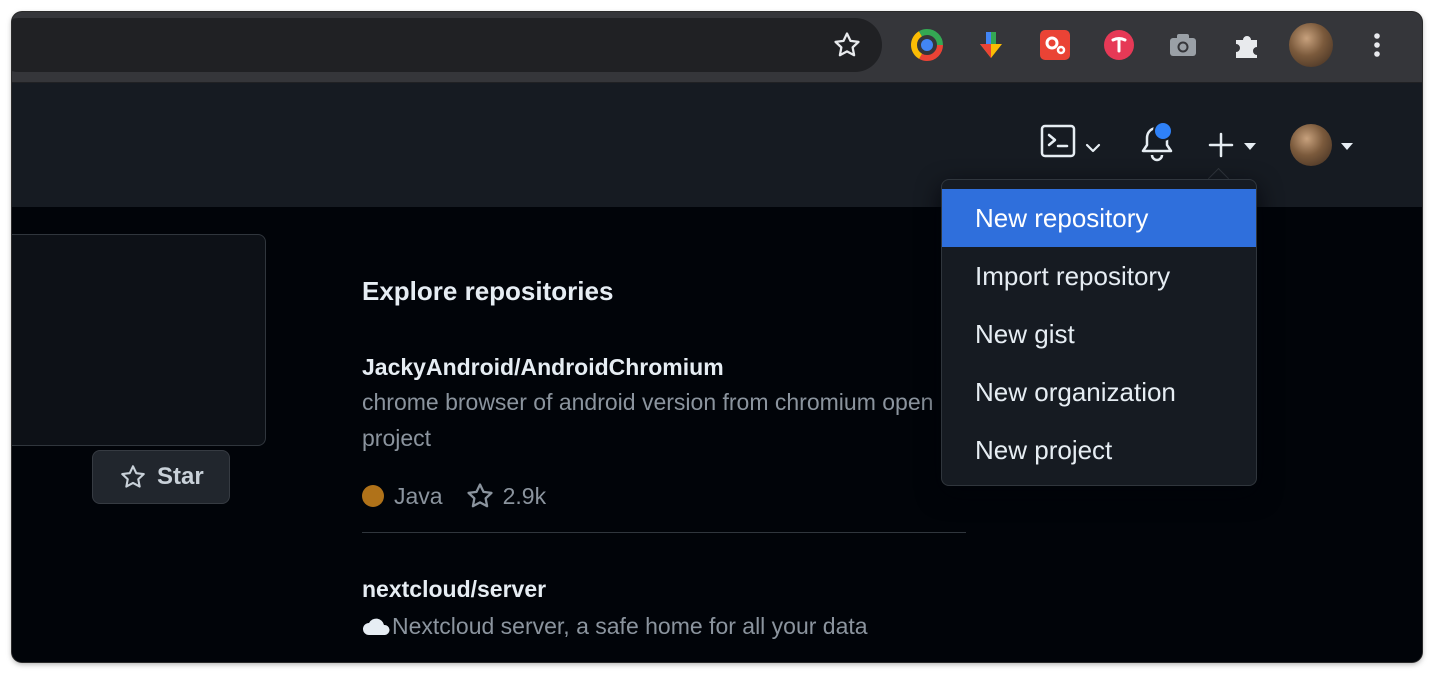  Describe the element at coordinates (488, 291) in the screenshot. I see `explore-title: Explore repositories` at that location.